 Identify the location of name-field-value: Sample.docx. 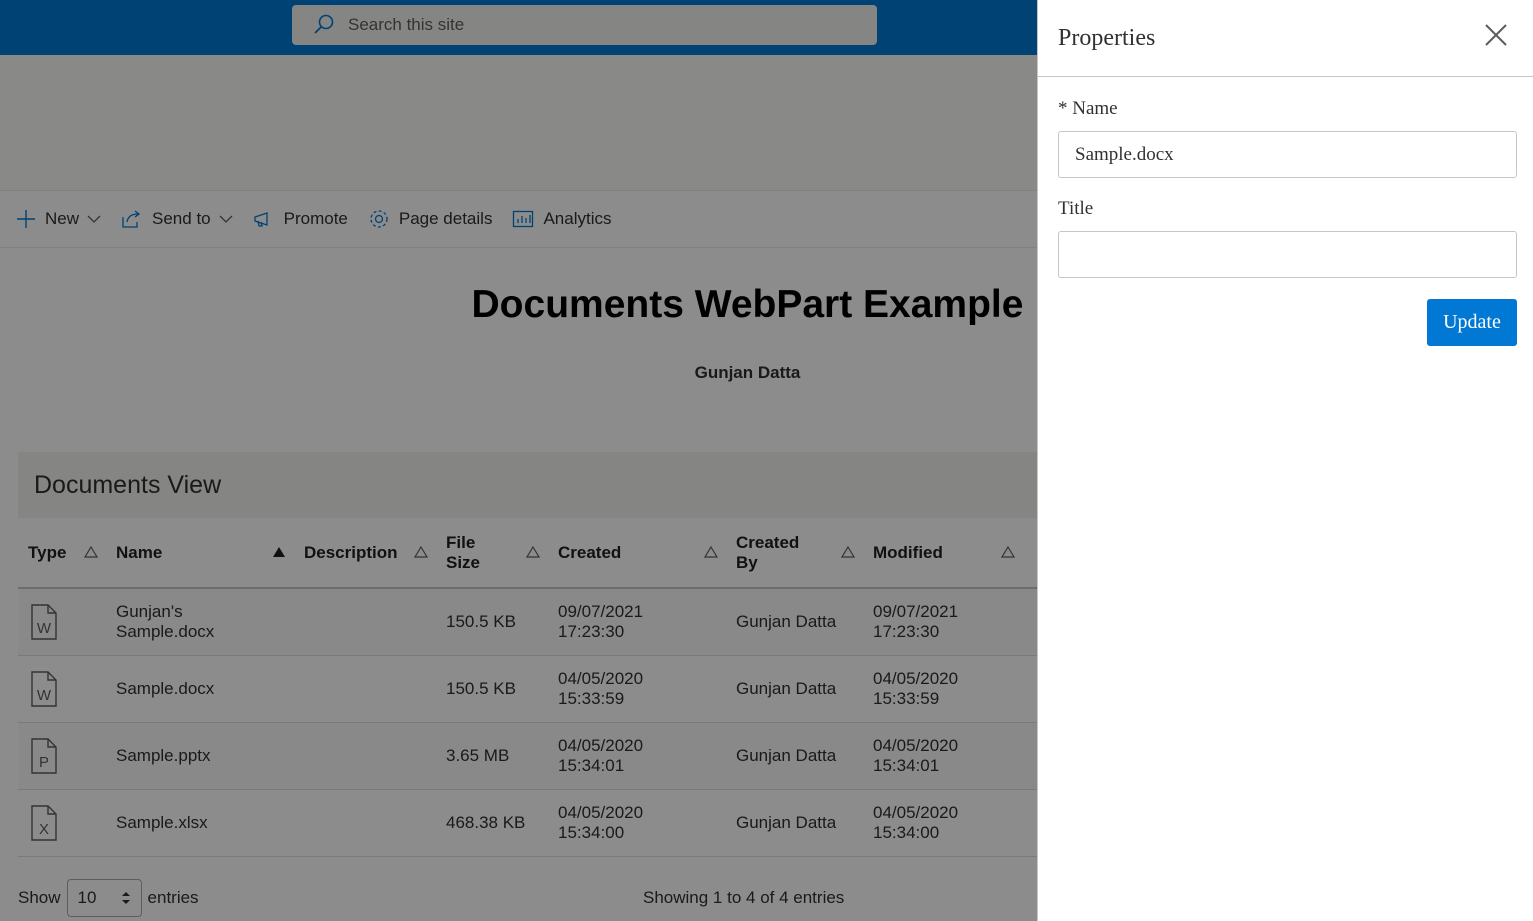
(1124, 154).